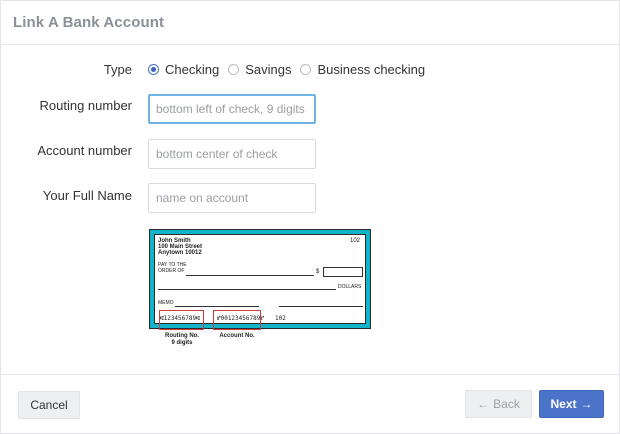 This screenshot has width=620, height=434. Describe the element at coordinates (355, 241) in the screenshot. I see `check-number: 102` at that location.